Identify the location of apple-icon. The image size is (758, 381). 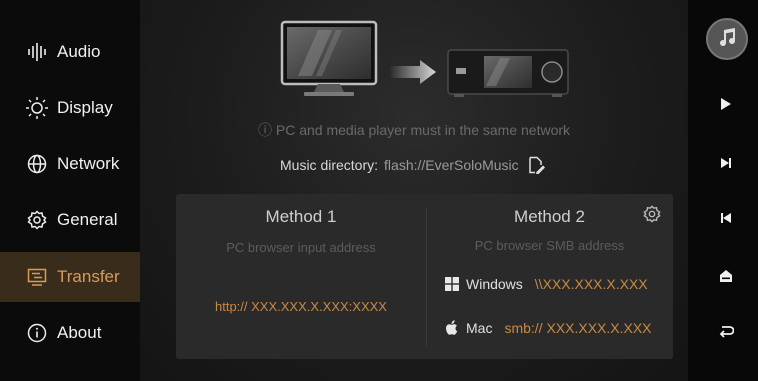
(452, 328).